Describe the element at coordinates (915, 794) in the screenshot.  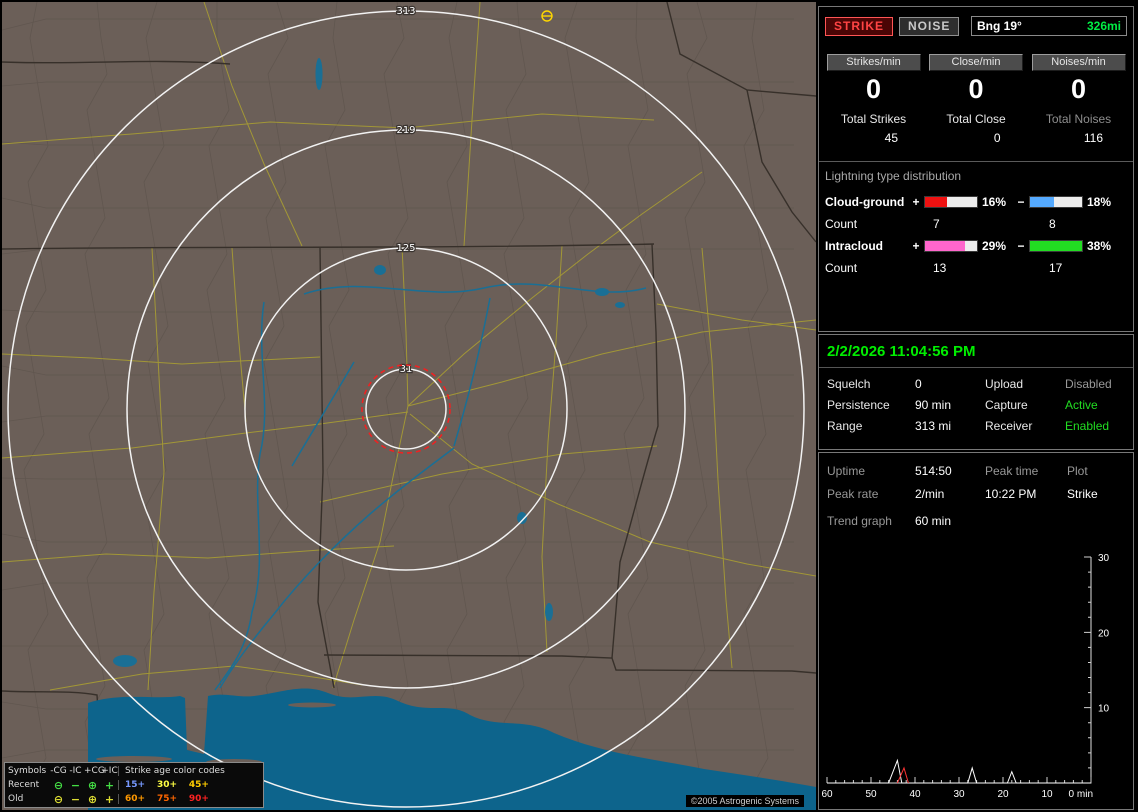
I see `trend-x-label-40: 40` at that location.